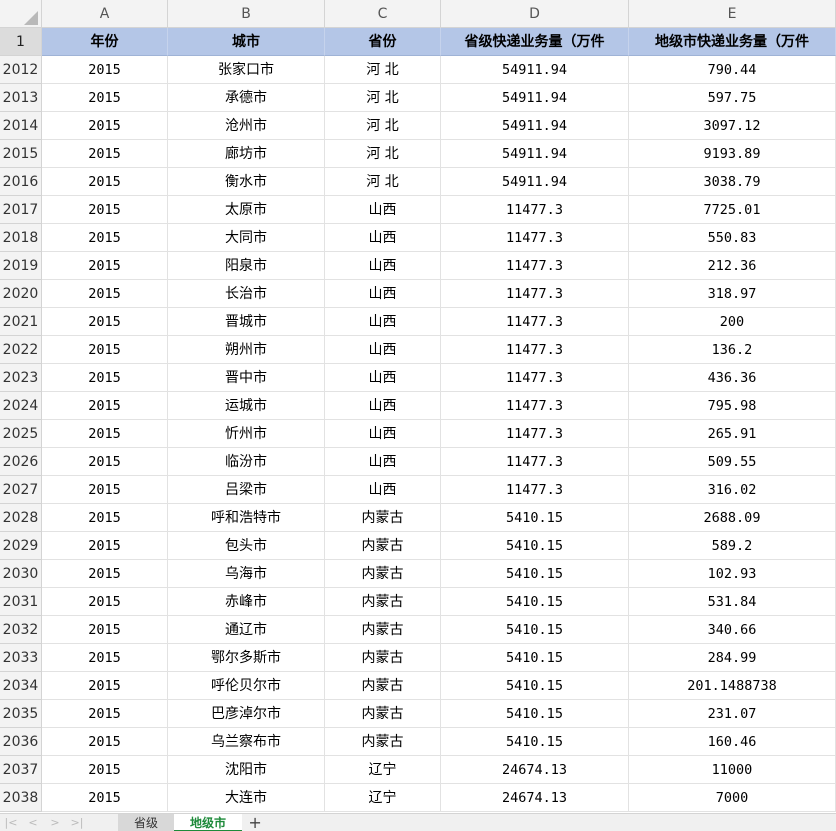 This screenshot has width=836, height=831. Describe the element at coordinates (246, 294) in the screenshot. I see `cell-city: 长治市` at that location.